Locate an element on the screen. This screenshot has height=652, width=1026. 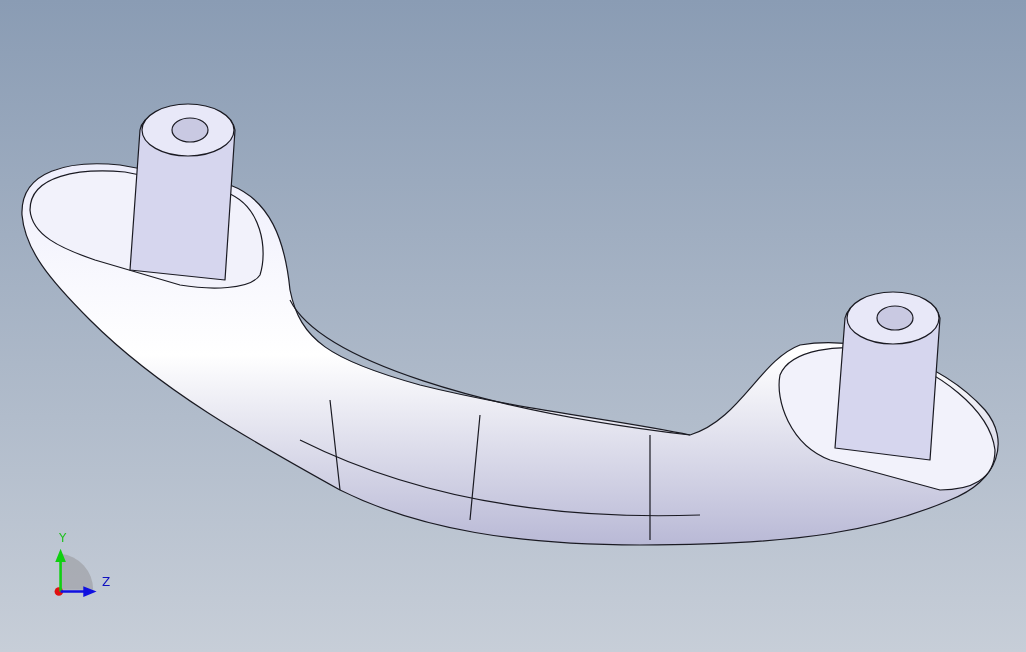
y-axis-label: Y is located at coordinates (63, 538).